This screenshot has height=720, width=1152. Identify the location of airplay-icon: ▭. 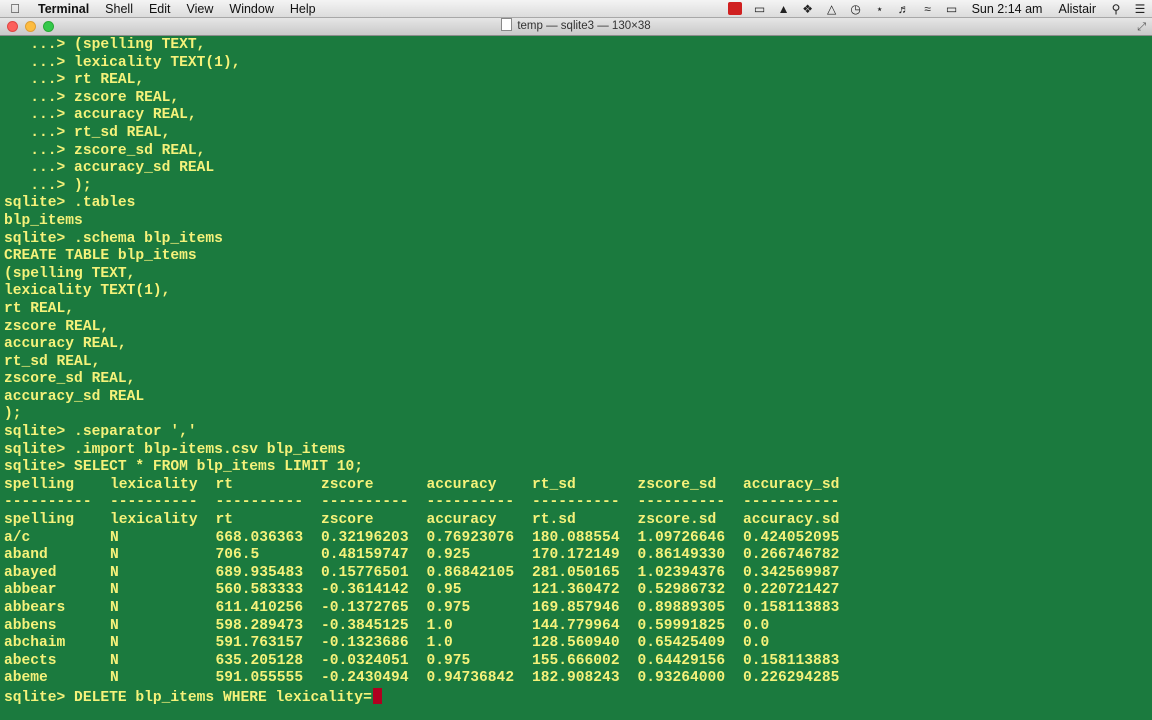
(760, 9).